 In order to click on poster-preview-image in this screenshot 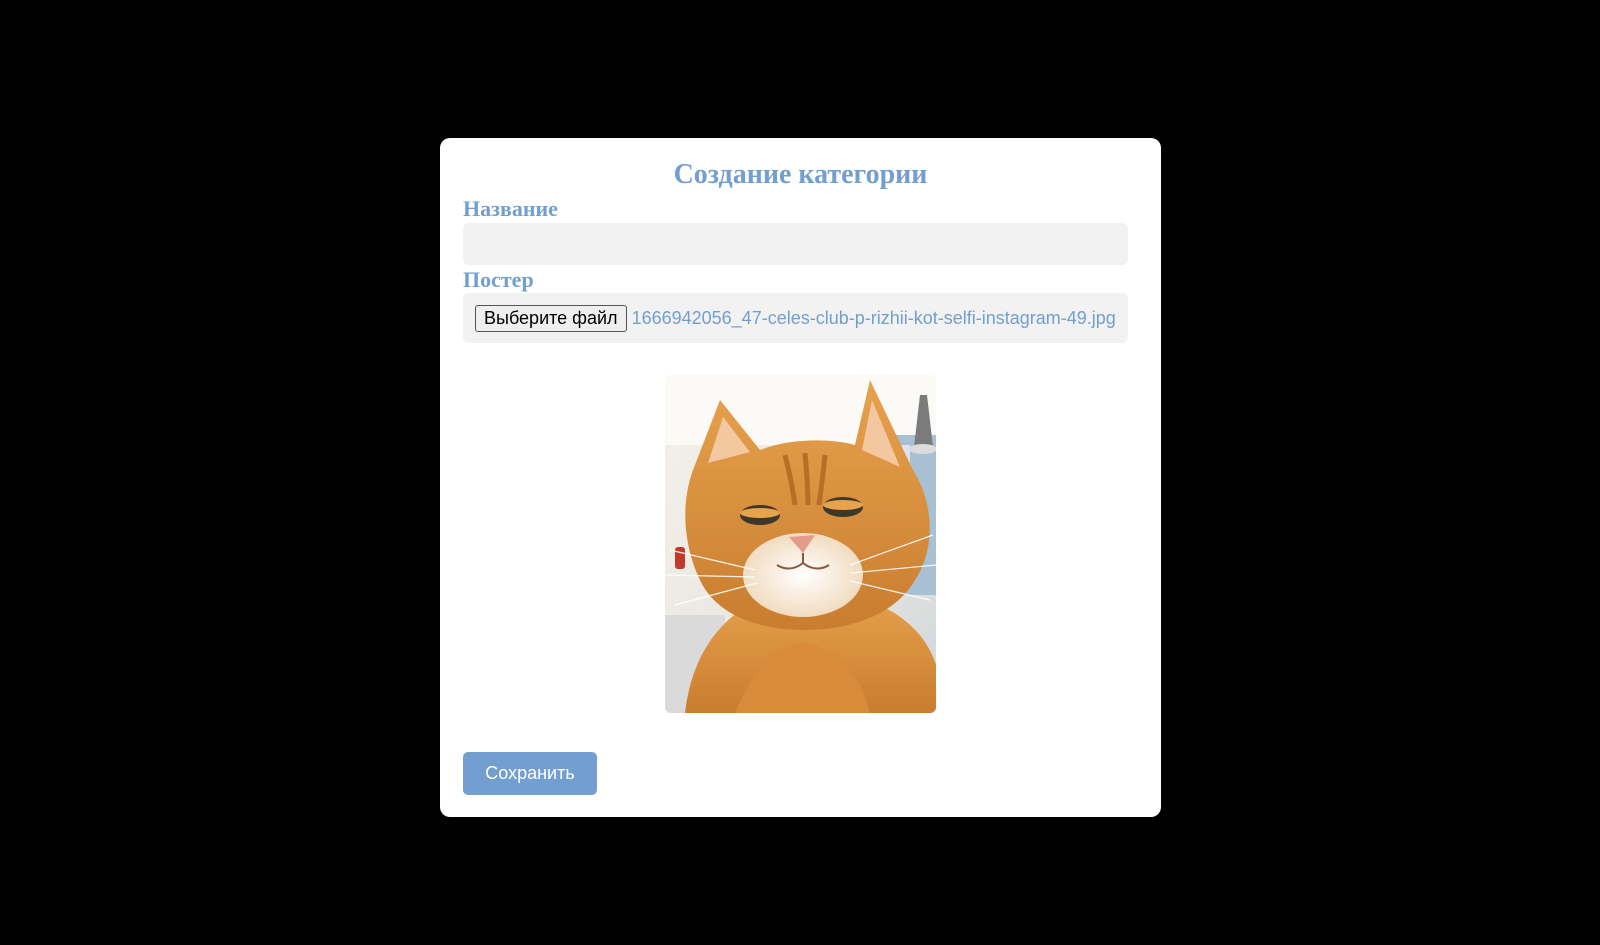, I will do `click(800, 544)`.